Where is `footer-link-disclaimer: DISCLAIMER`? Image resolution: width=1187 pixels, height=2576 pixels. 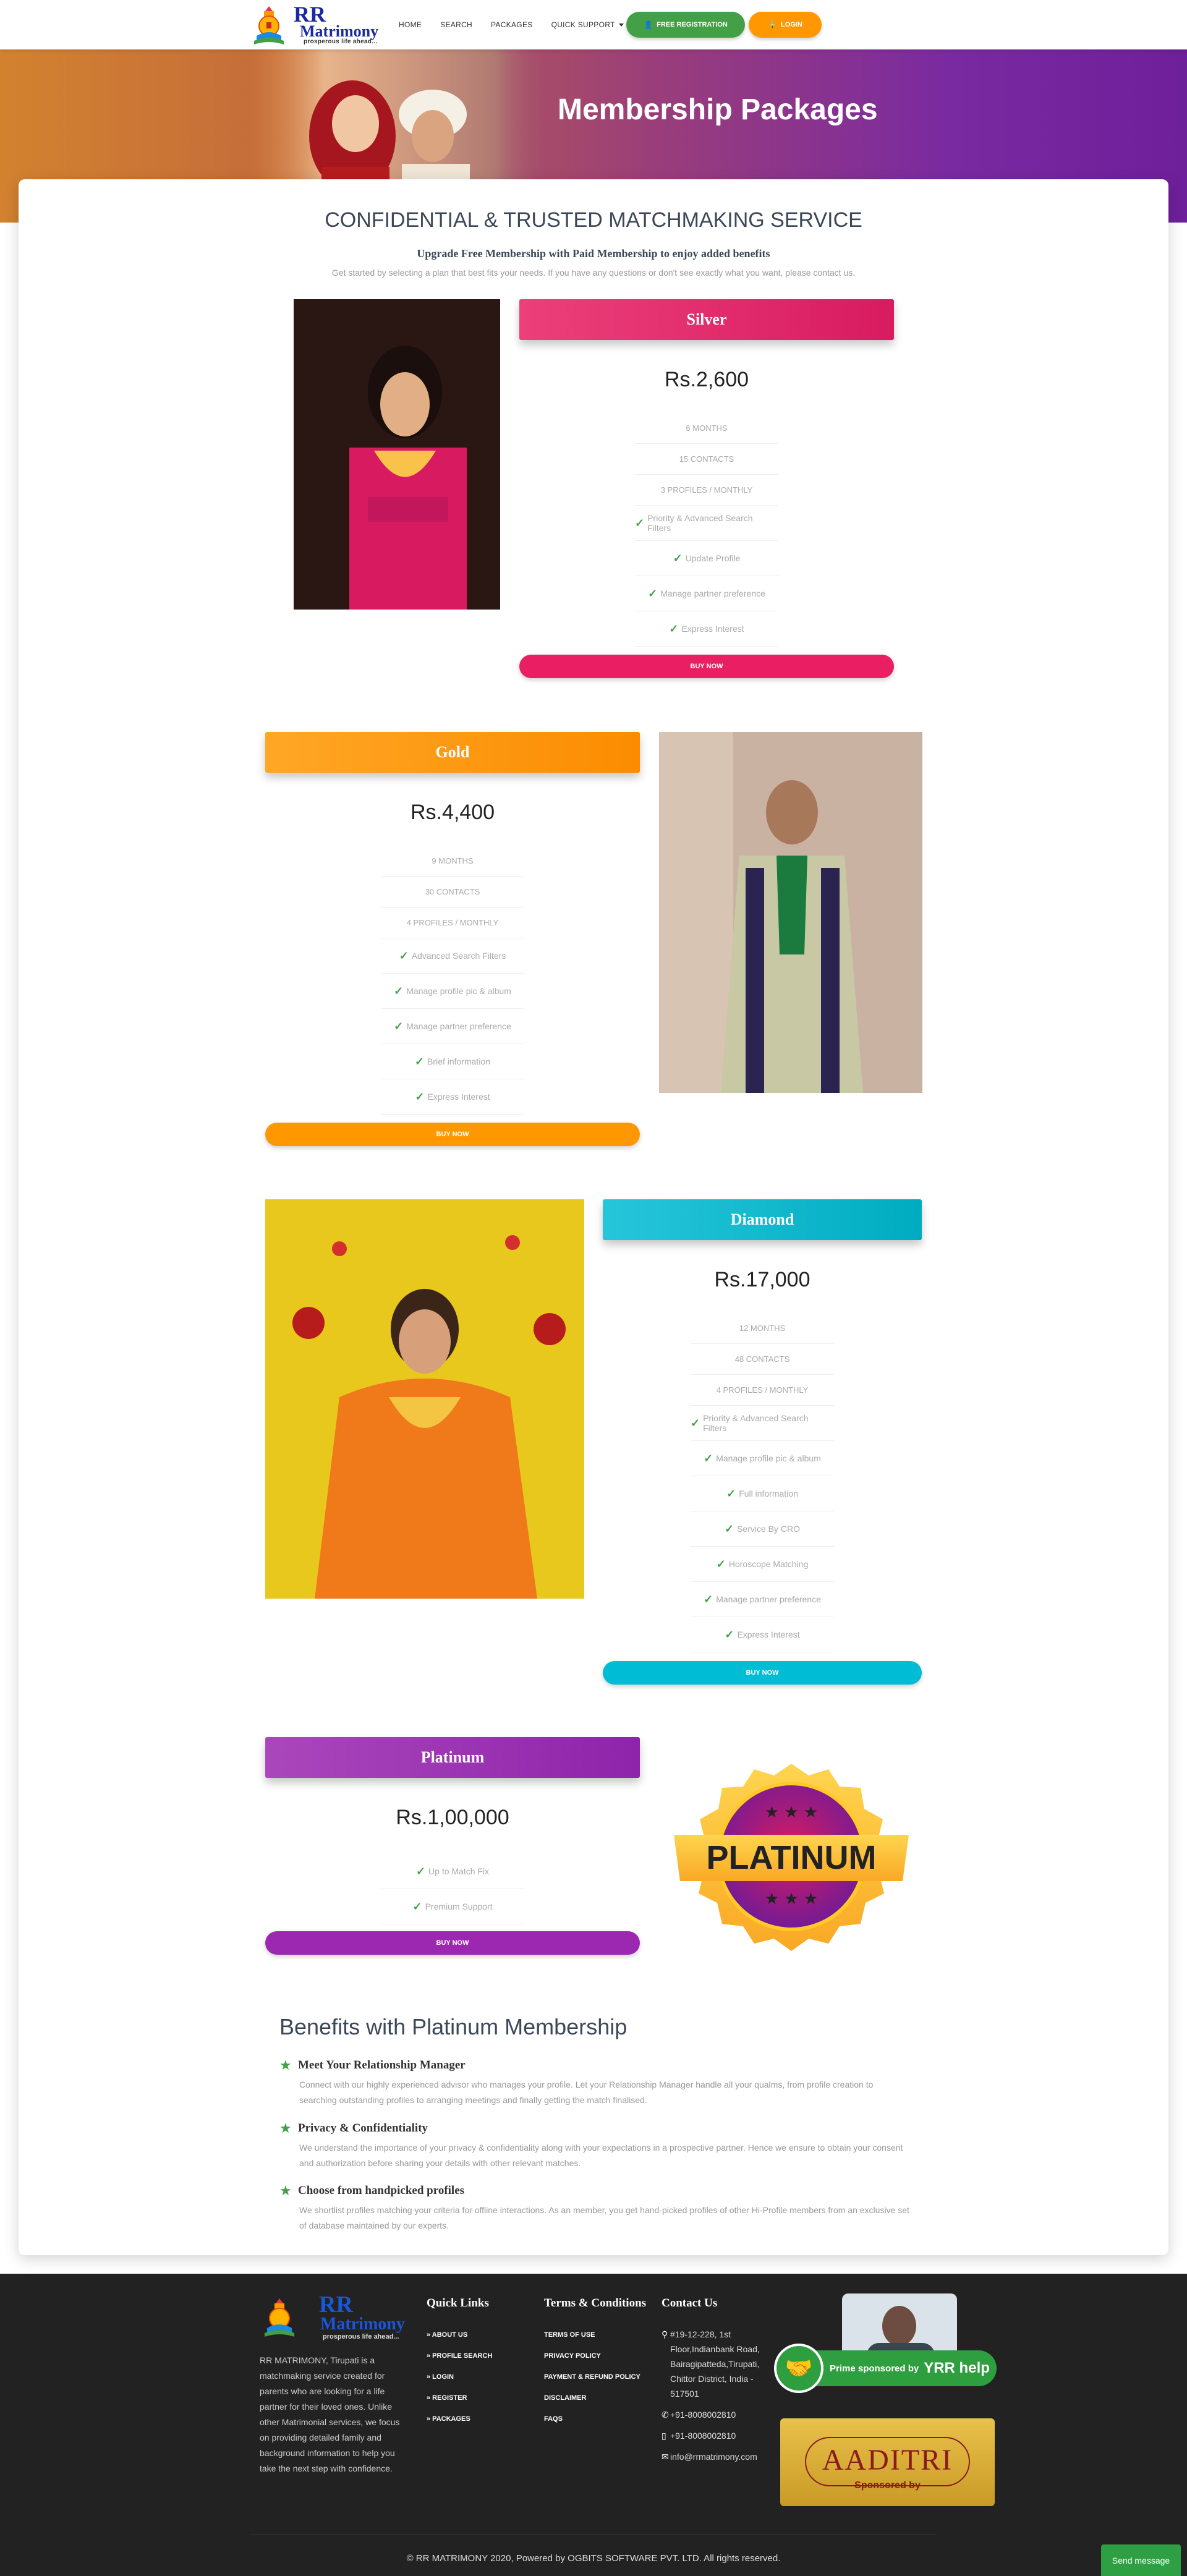
footer-link-disclaimer: DISCLAIMER is located at coordinates (592, 2397).